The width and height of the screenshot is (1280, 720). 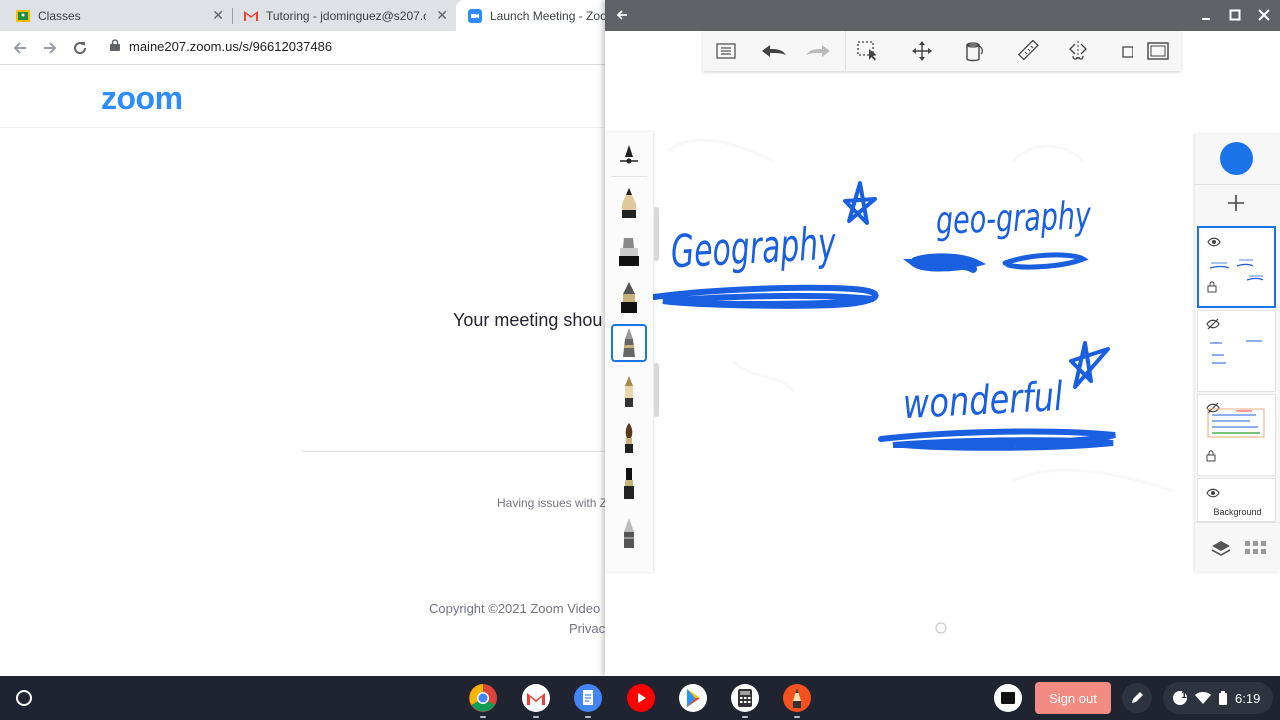 I want to click on fountain-pen-brush-icon, so click(x=629, y=391).